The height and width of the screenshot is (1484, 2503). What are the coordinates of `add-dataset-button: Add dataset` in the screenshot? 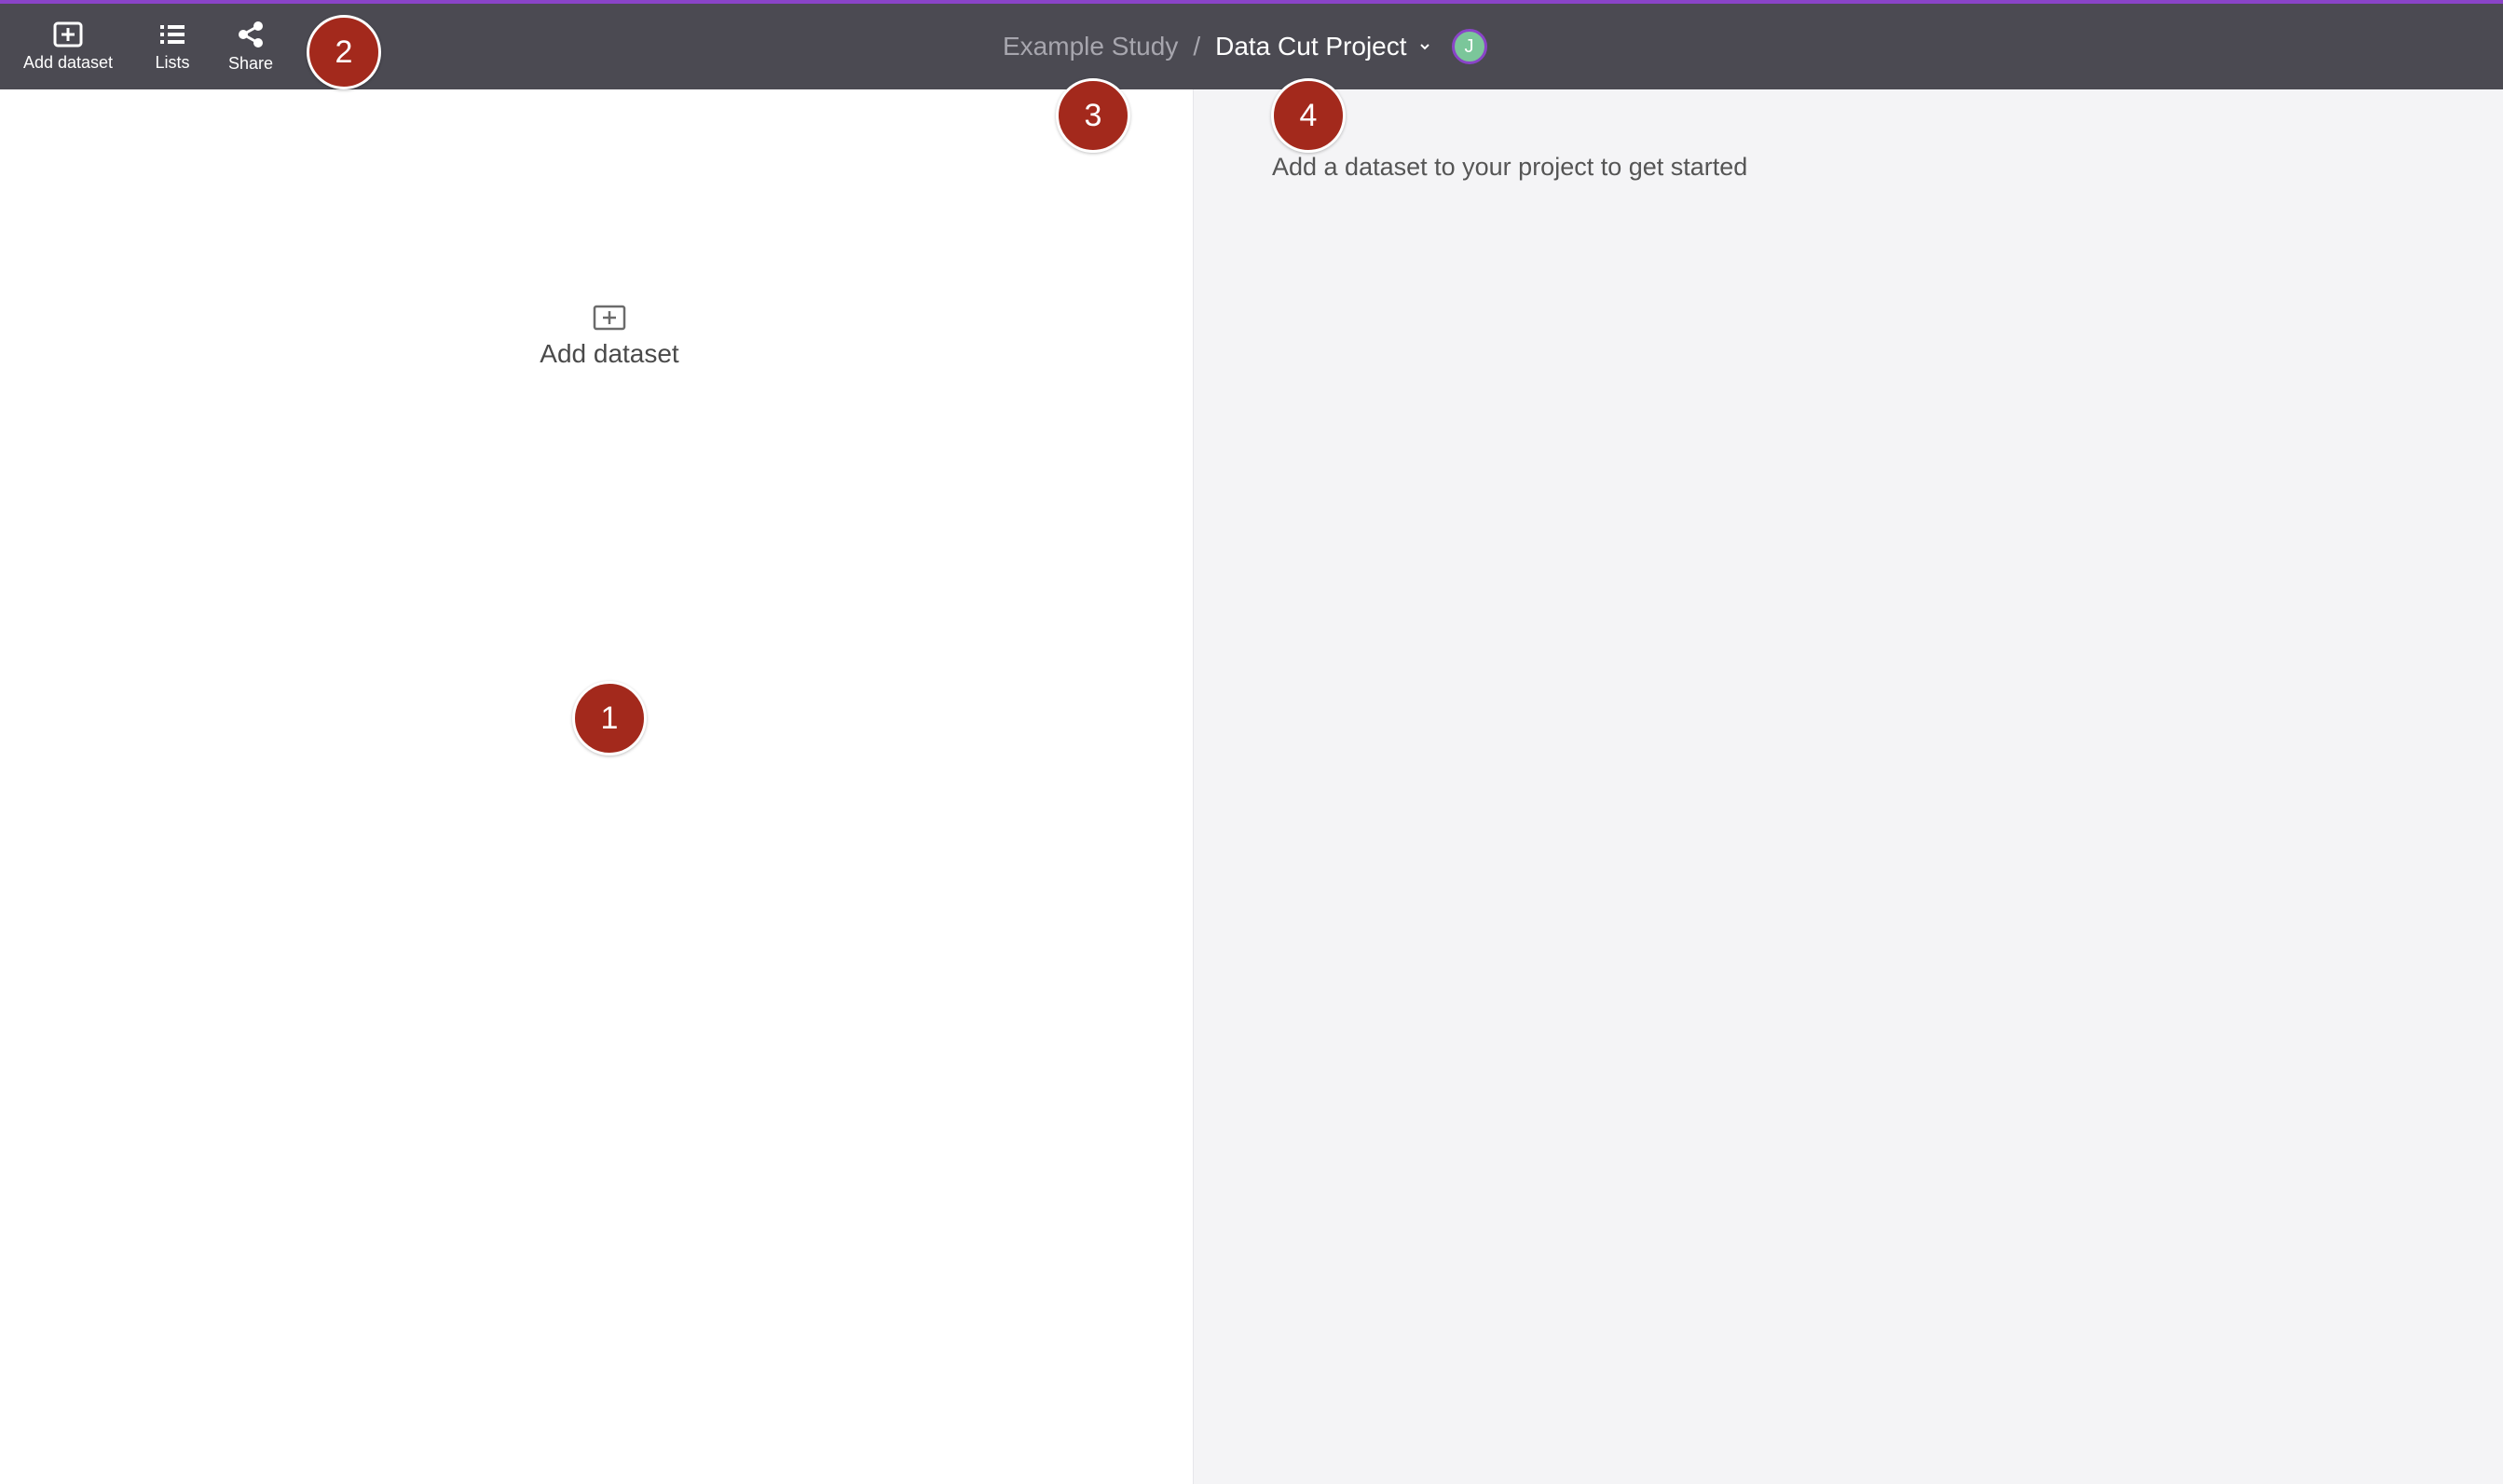 It's located at (68, 46).